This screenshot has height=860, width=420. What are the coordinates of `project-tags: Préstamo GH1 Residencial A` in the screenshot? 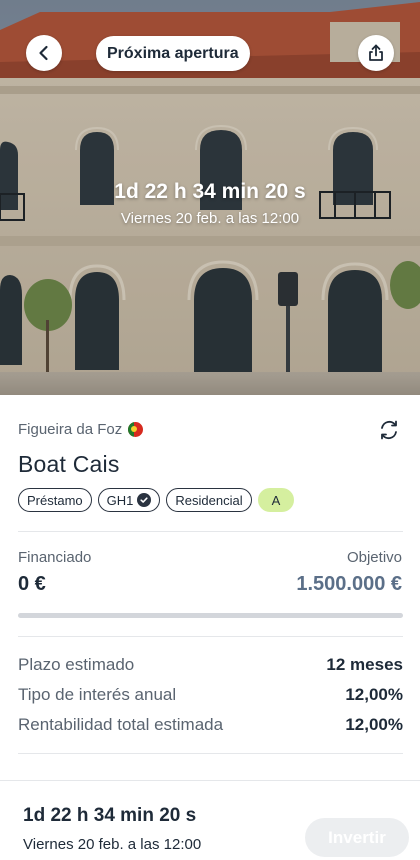 It's located at (156, 500).